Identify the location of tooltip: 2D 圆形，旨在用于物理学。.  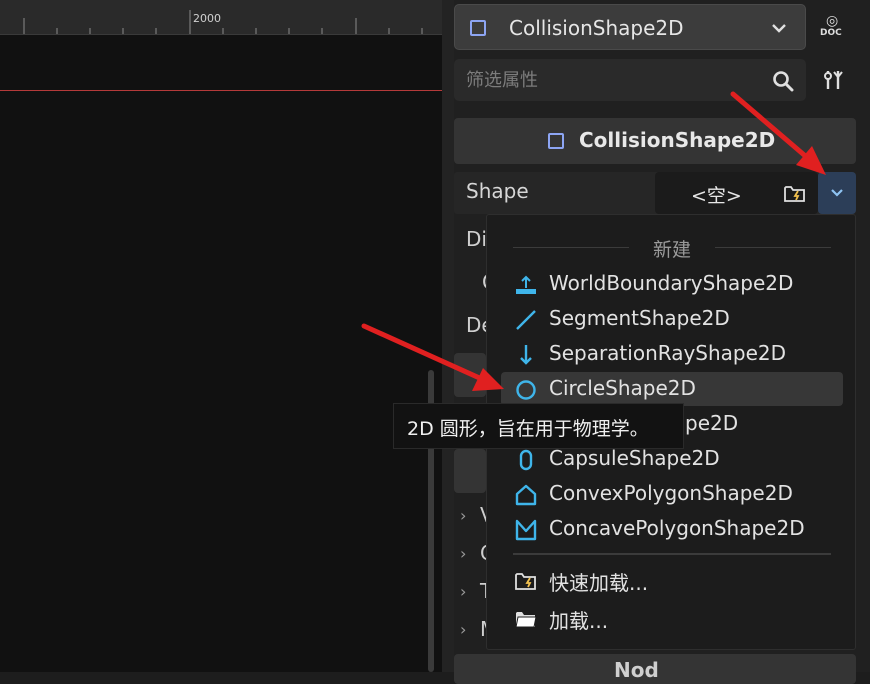
(538, 426).